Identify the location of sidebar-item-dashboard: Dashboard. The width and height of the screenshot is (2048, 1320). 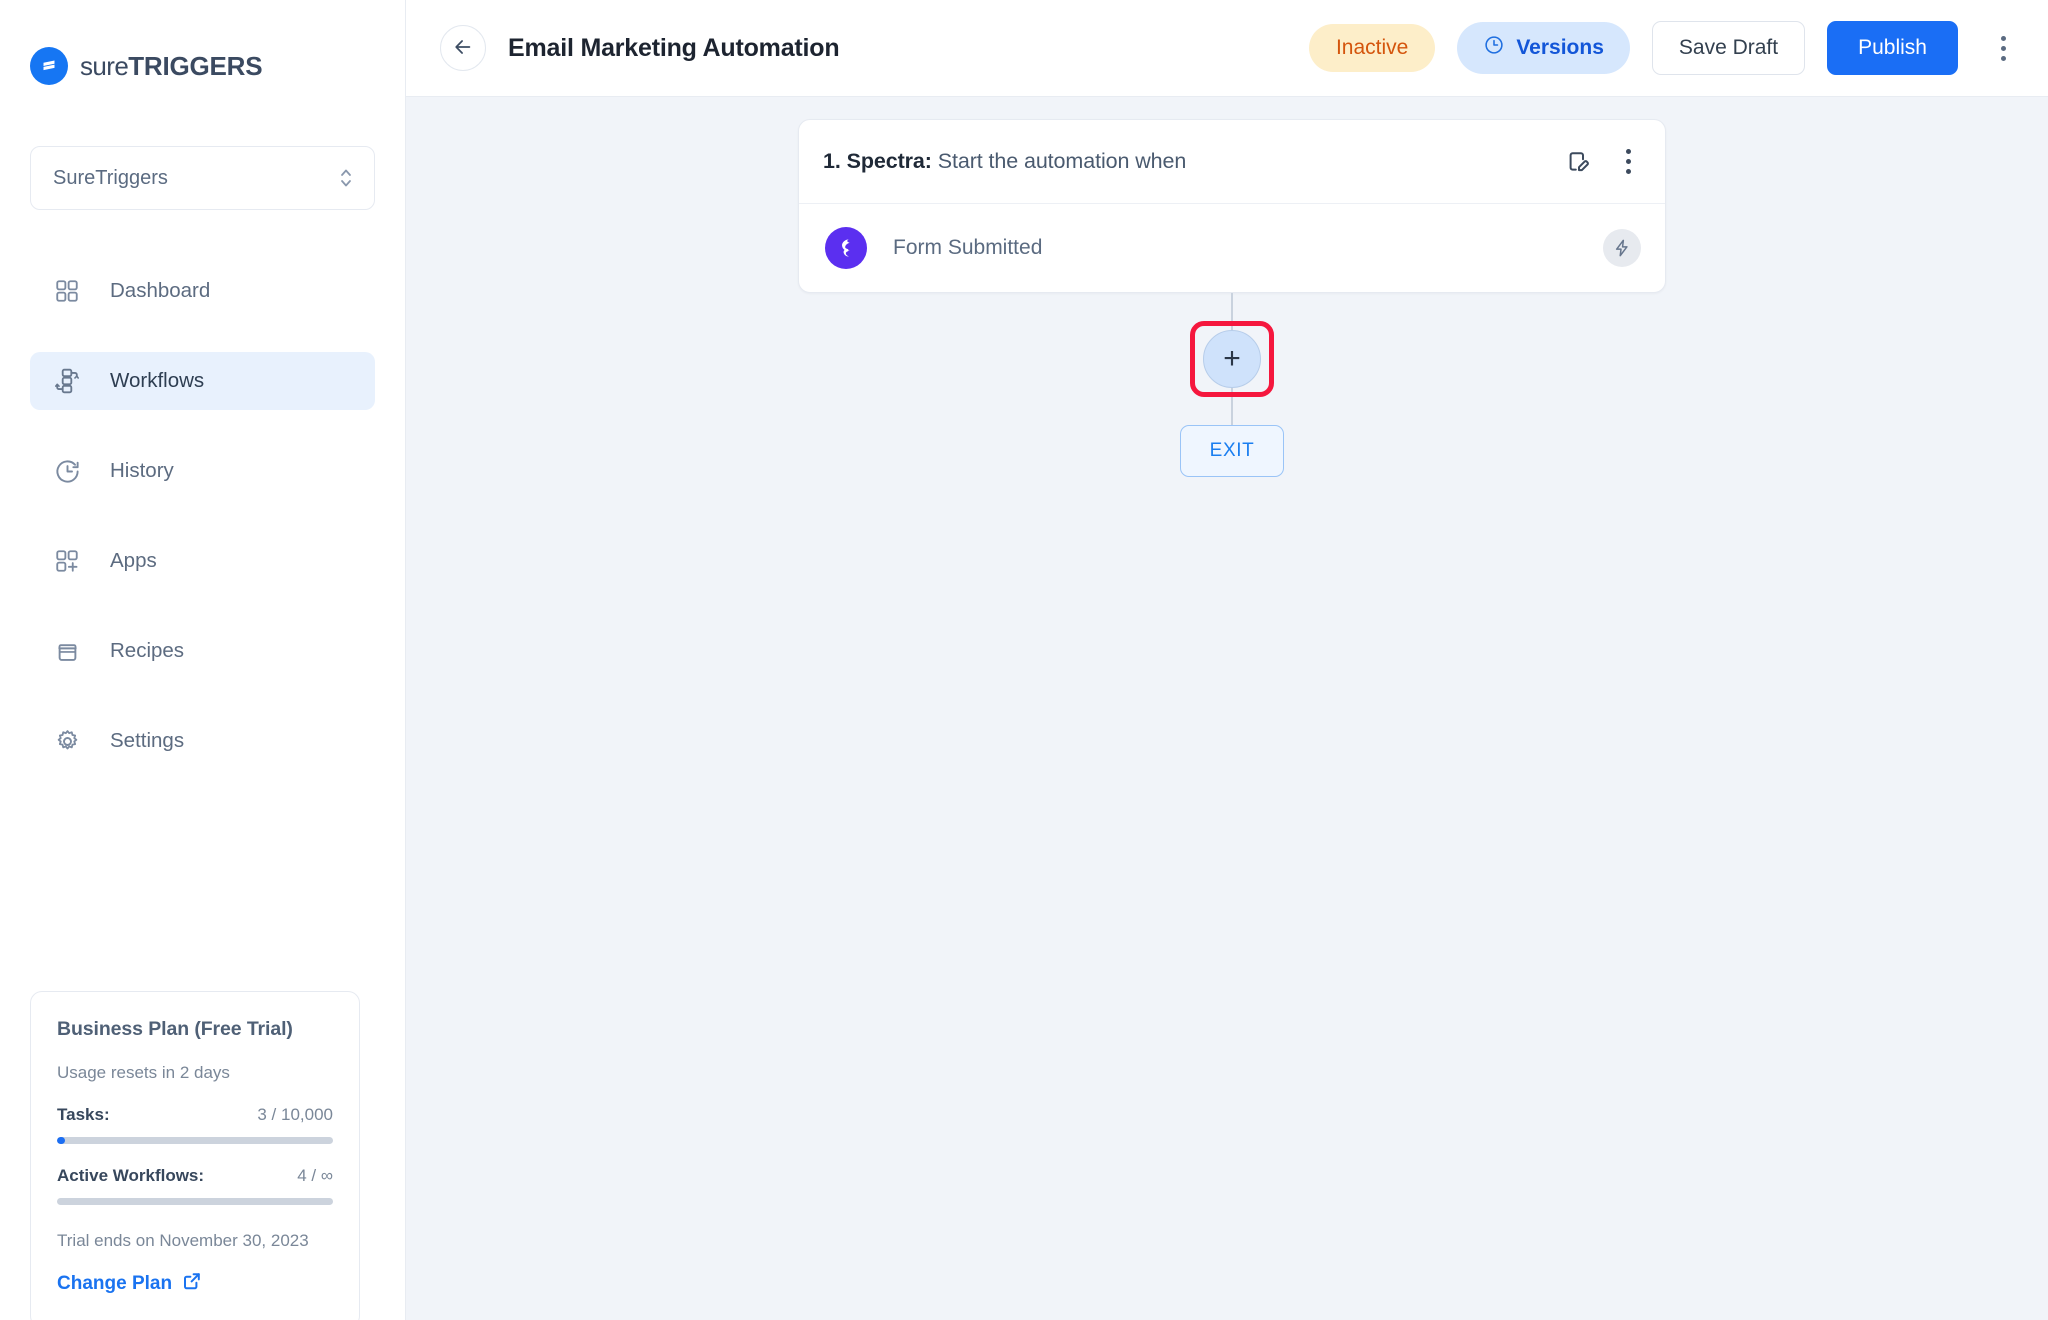
(202, 291).